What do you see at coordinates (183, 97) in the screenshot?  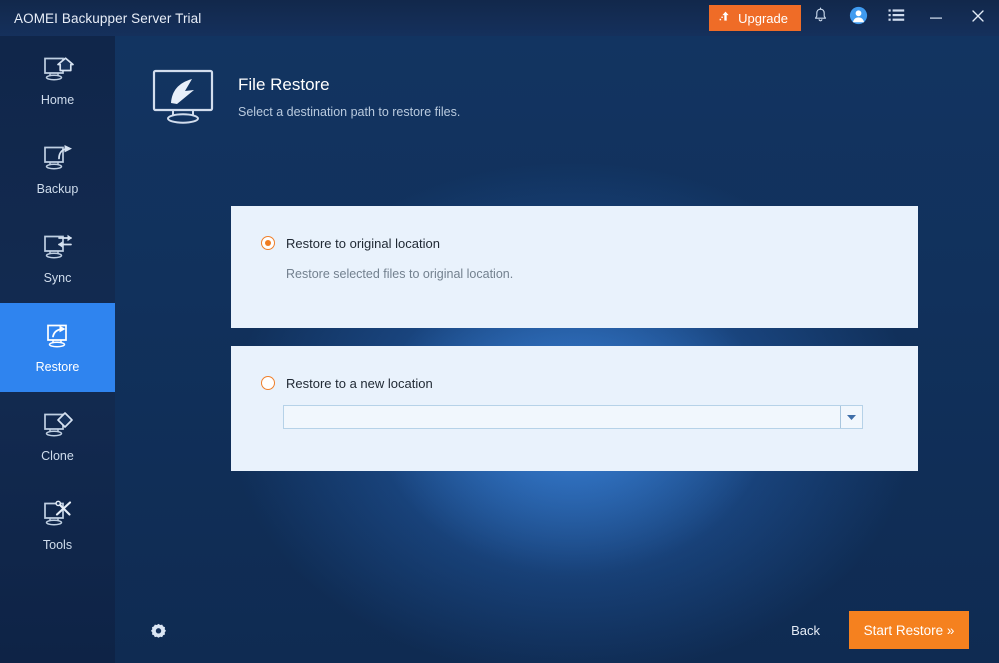 I see `monitor-restore-large-icon` at bounding box center [183, 97].